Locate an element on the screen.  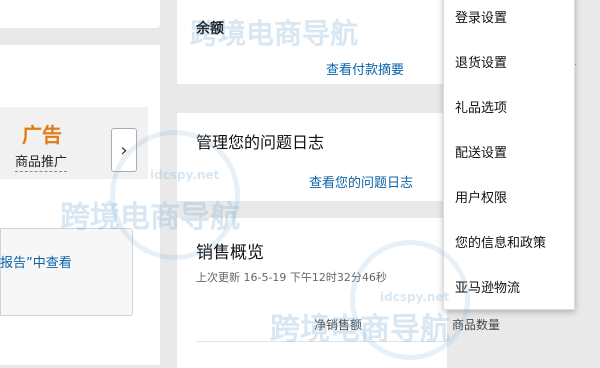
ad-next-button: › is located at coordinates (124, 150).